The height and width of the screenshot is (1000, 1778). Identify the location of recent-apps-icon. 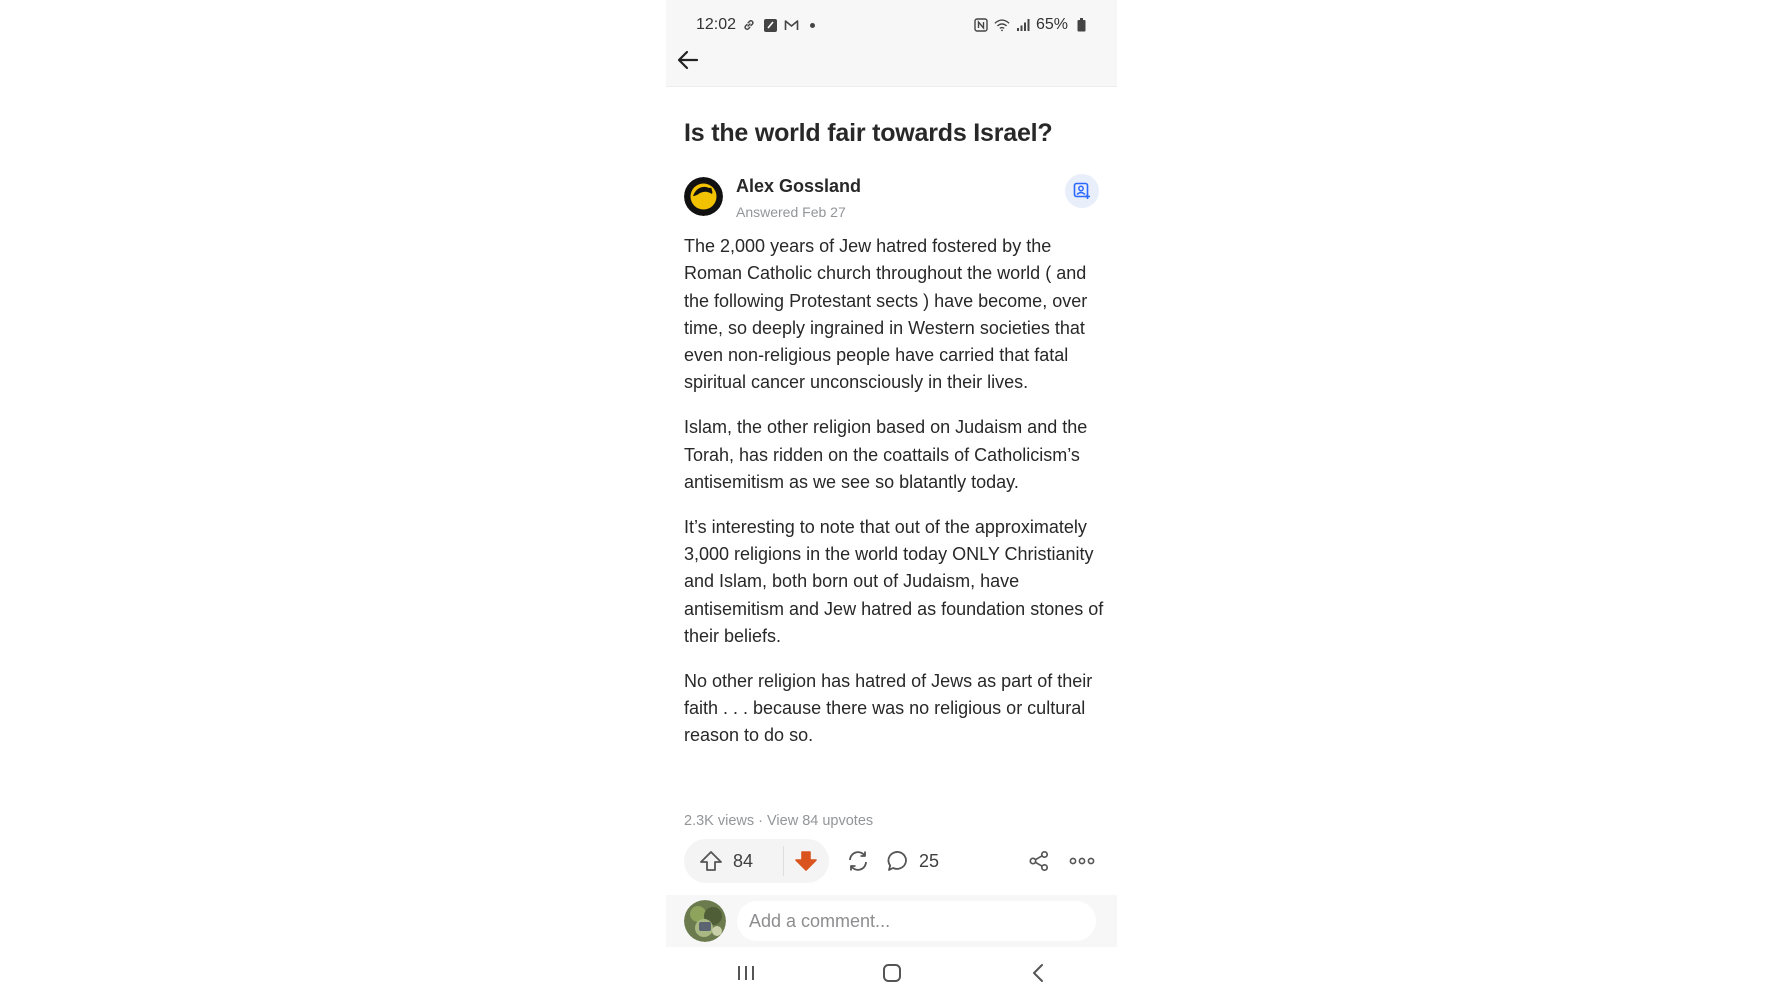
(746, 973).